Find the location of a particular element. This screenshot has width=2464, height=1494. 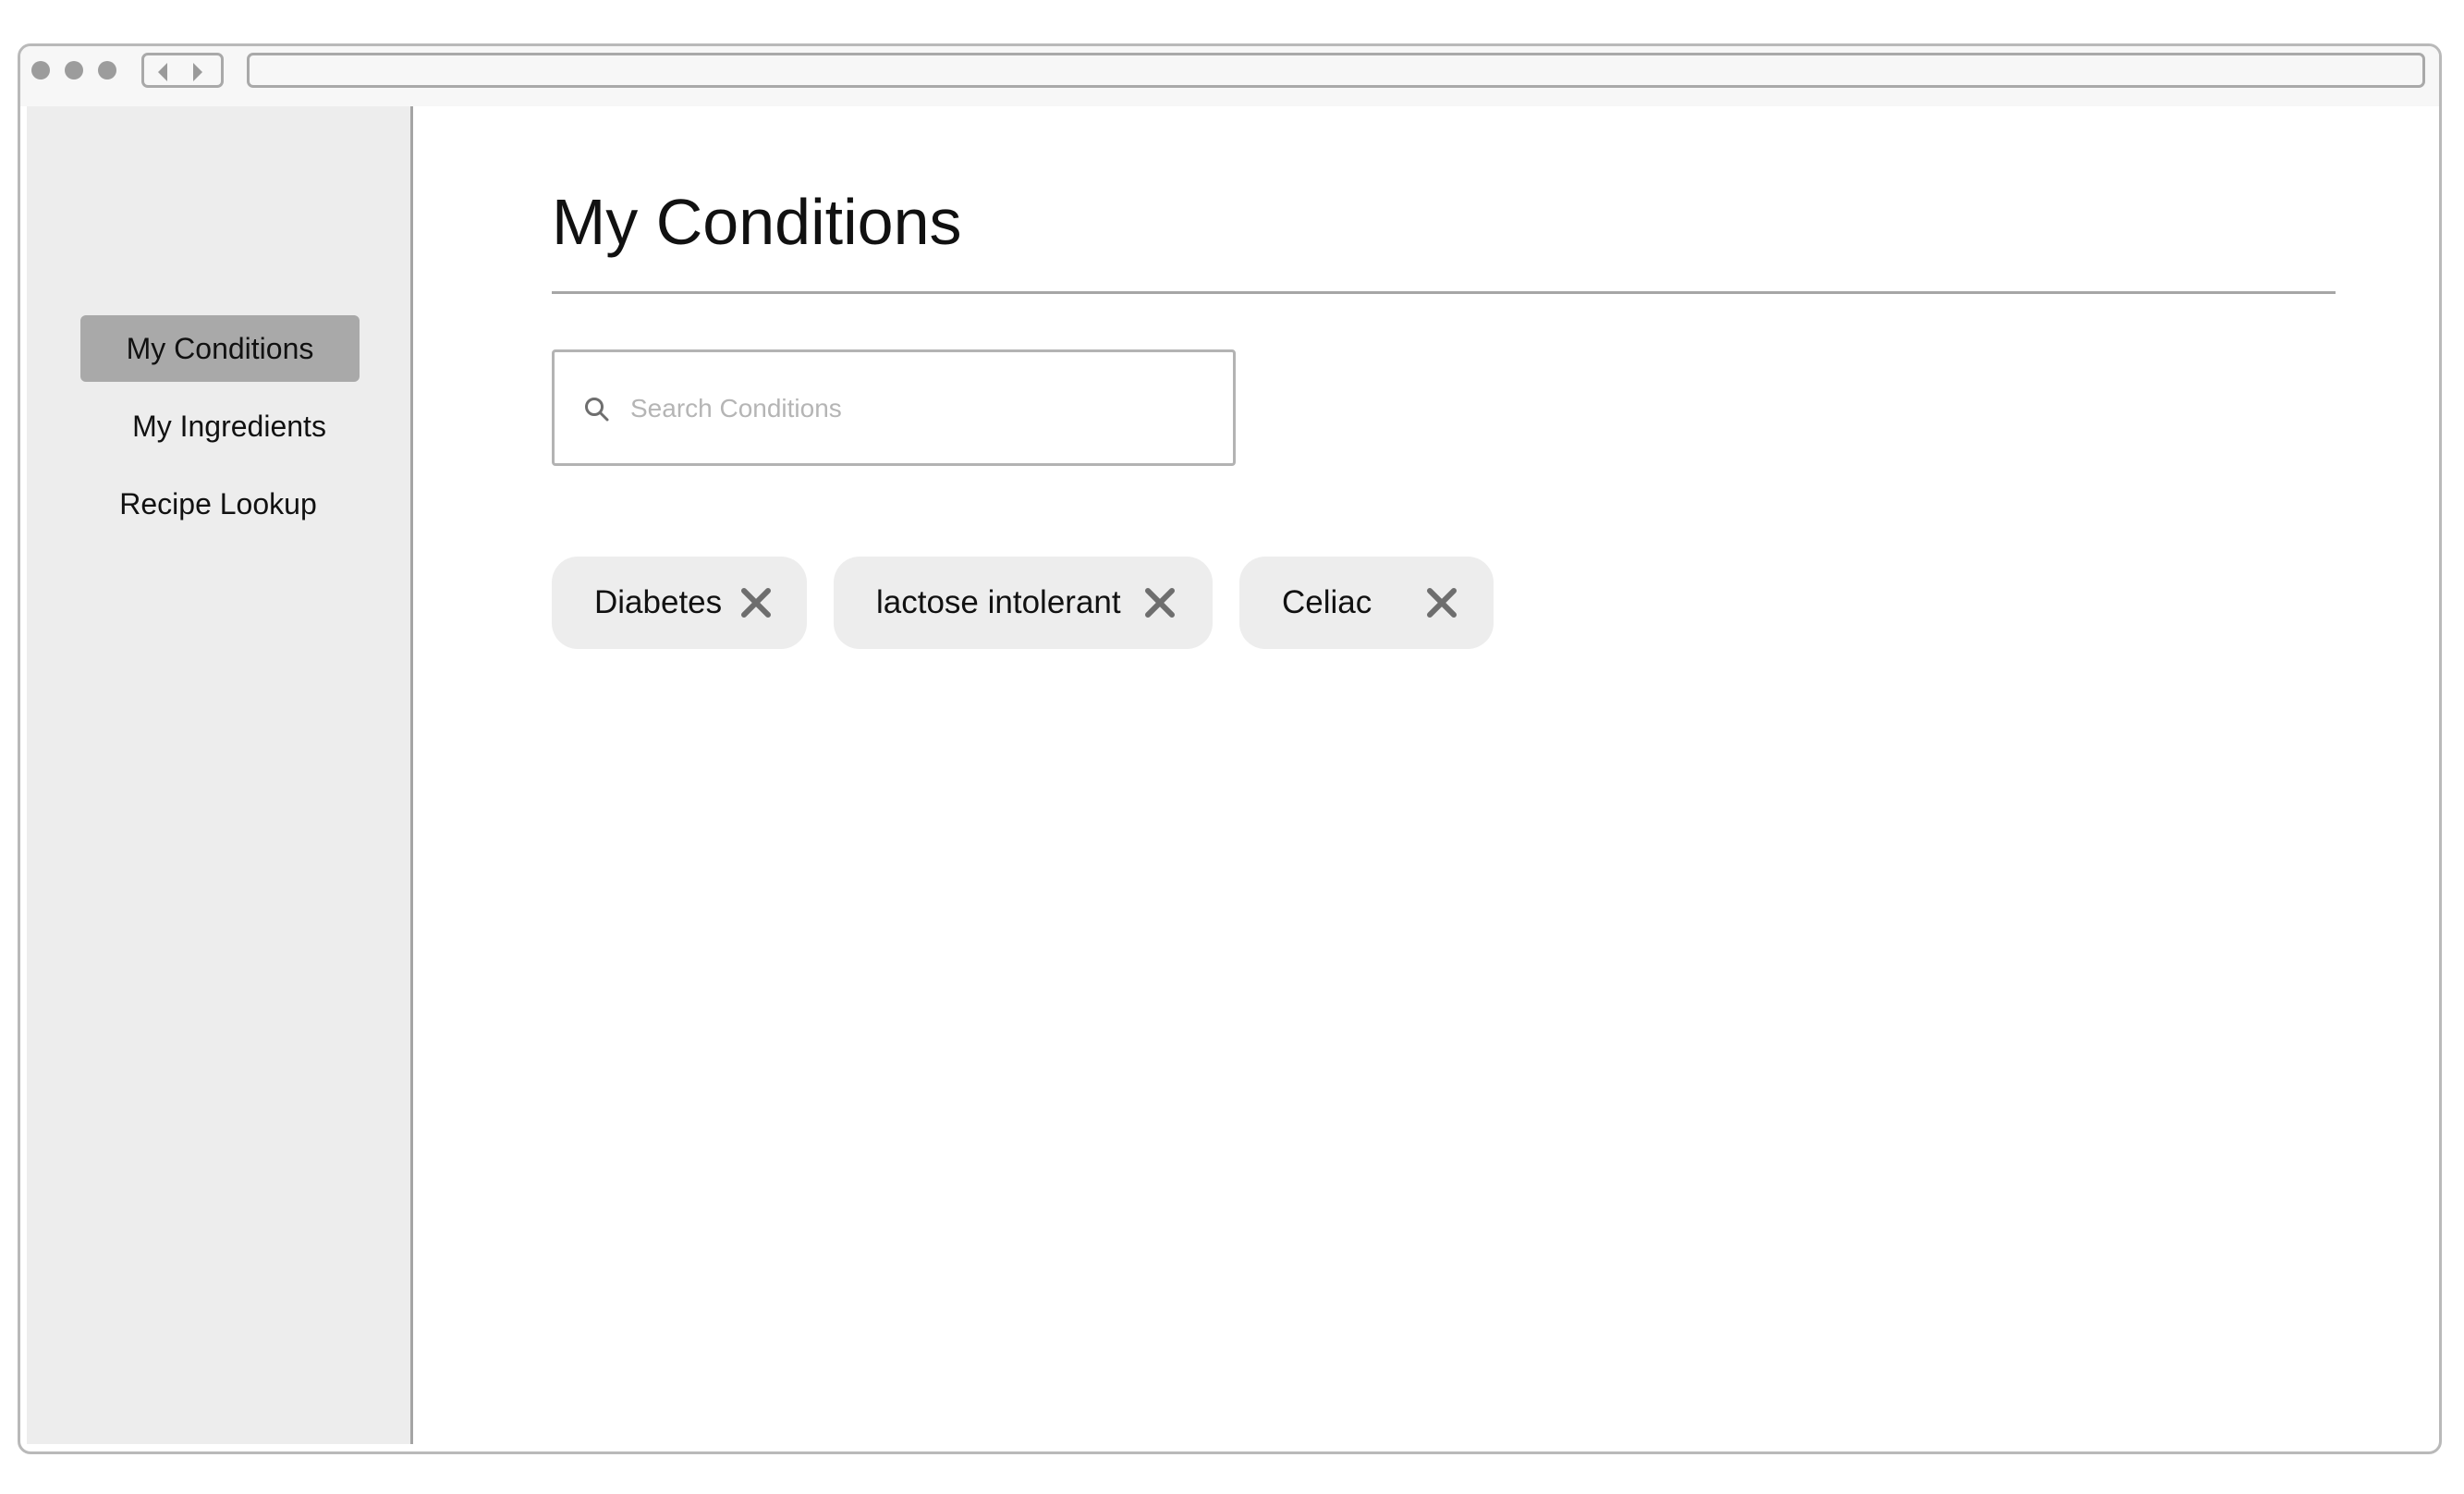

window-maximize-dot is located at coordinates (107, 70).